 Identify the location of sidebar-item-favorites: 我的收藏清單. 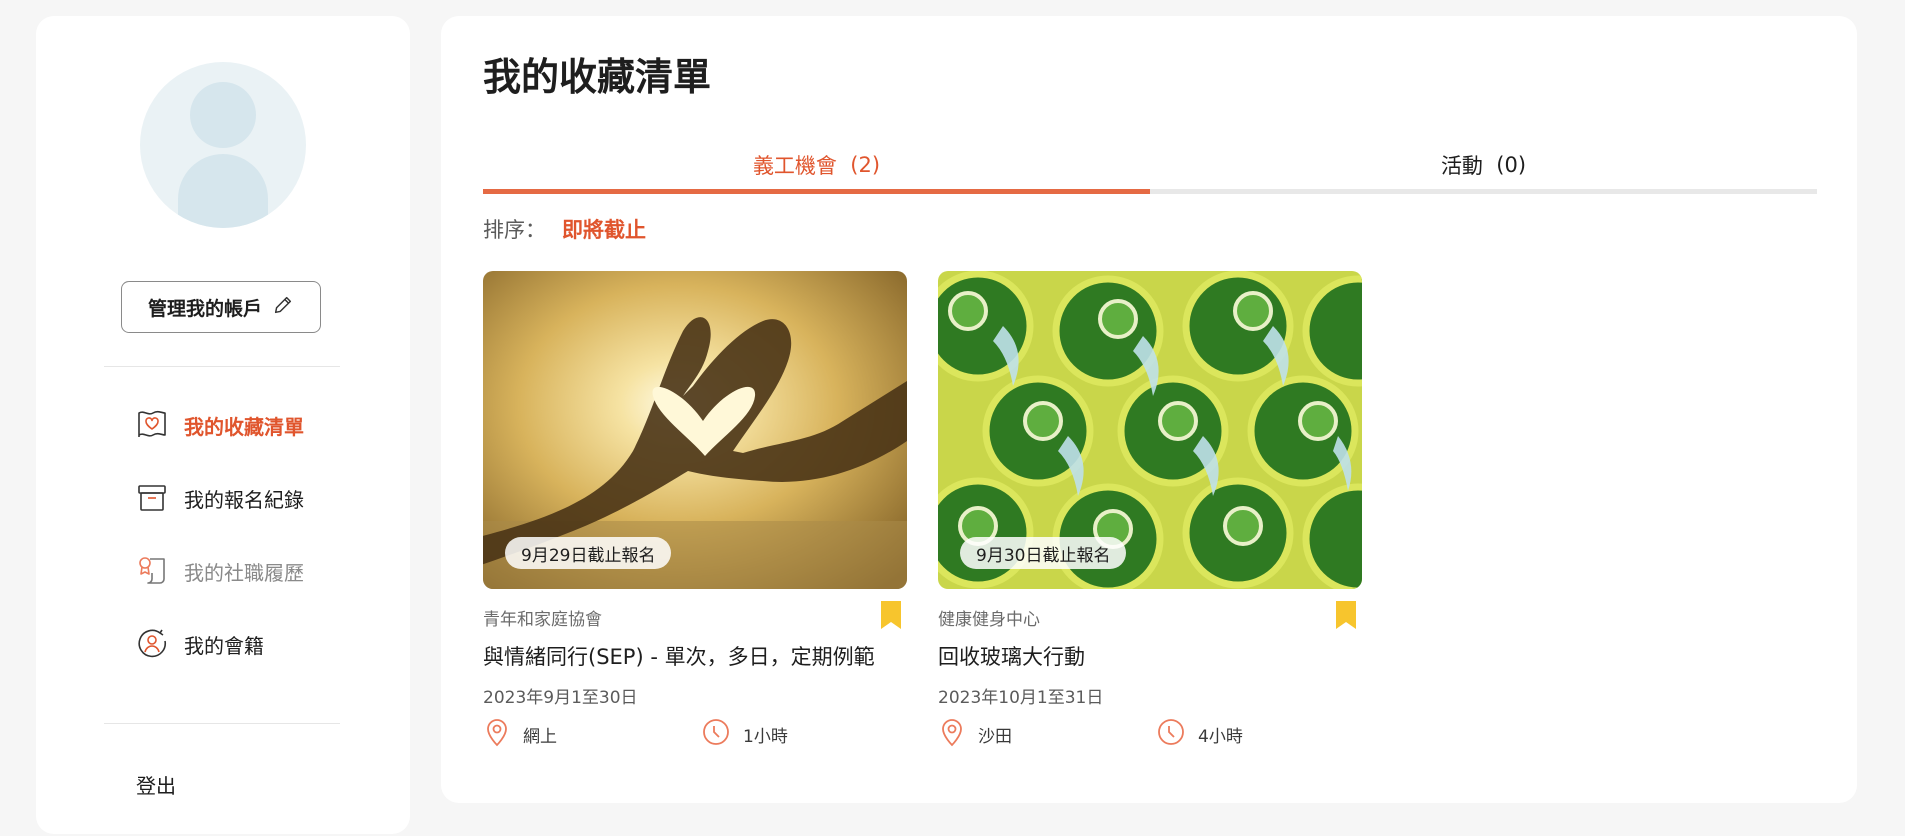
(219, 425).